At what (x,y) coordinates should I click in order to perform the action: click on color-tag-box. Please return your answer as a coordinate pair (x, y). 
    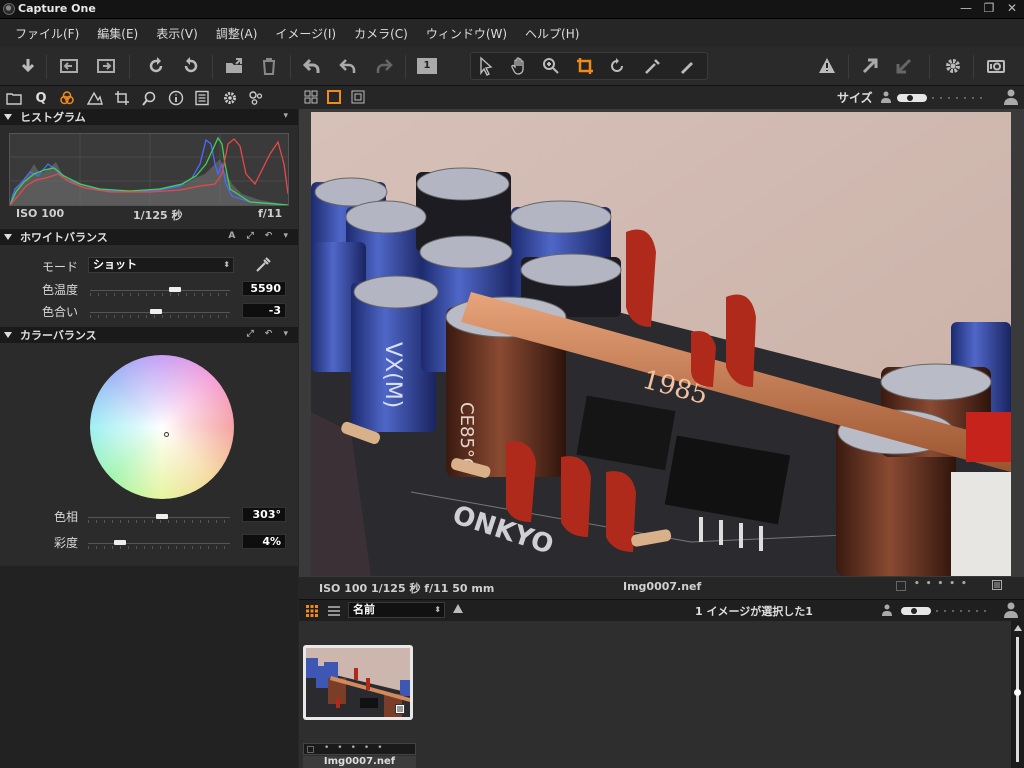
    Looking at the image, I should click on (901, 586).